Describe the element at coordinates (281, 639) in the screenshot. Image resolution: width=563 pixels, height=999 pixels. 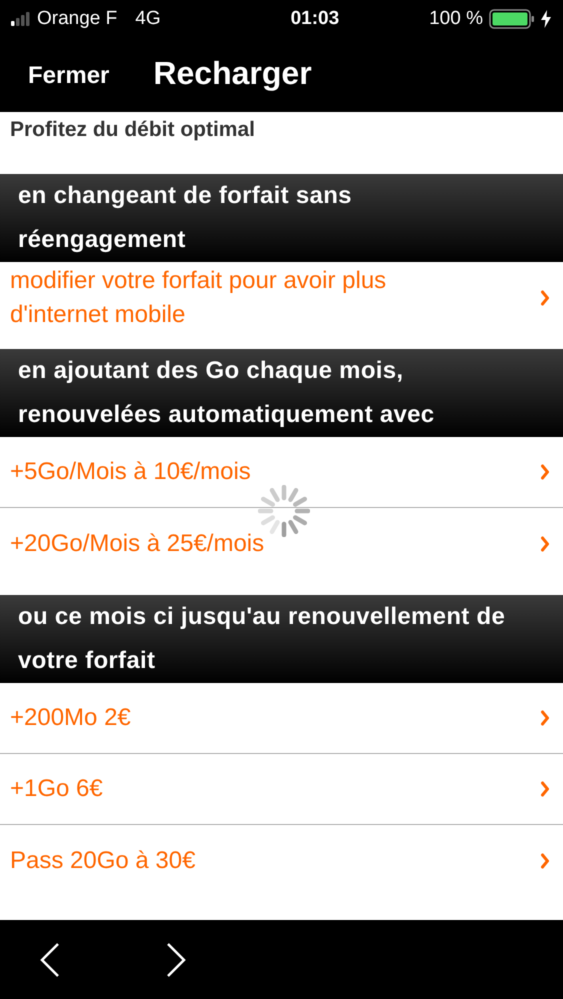
I see `section-header: ou ce mois ci jusqu'au renouvellement de votre forfait` at that location.